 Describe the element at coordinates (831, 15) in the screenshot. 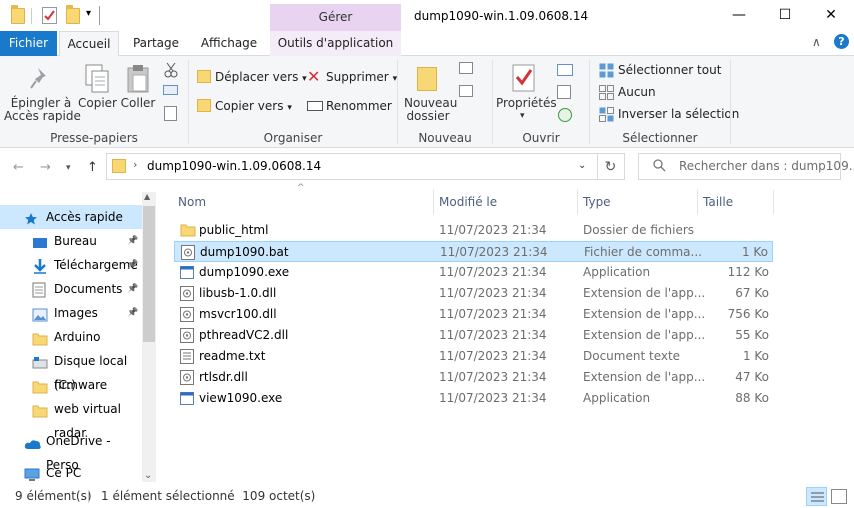

I see `close-button: ✕` at that location.